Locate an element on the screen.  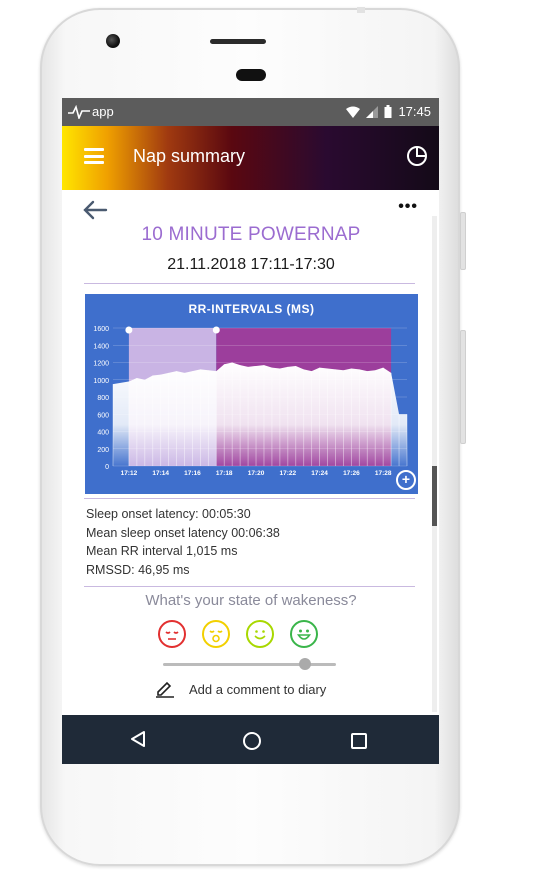
pencil-icon is located at coordinates (165, 689).